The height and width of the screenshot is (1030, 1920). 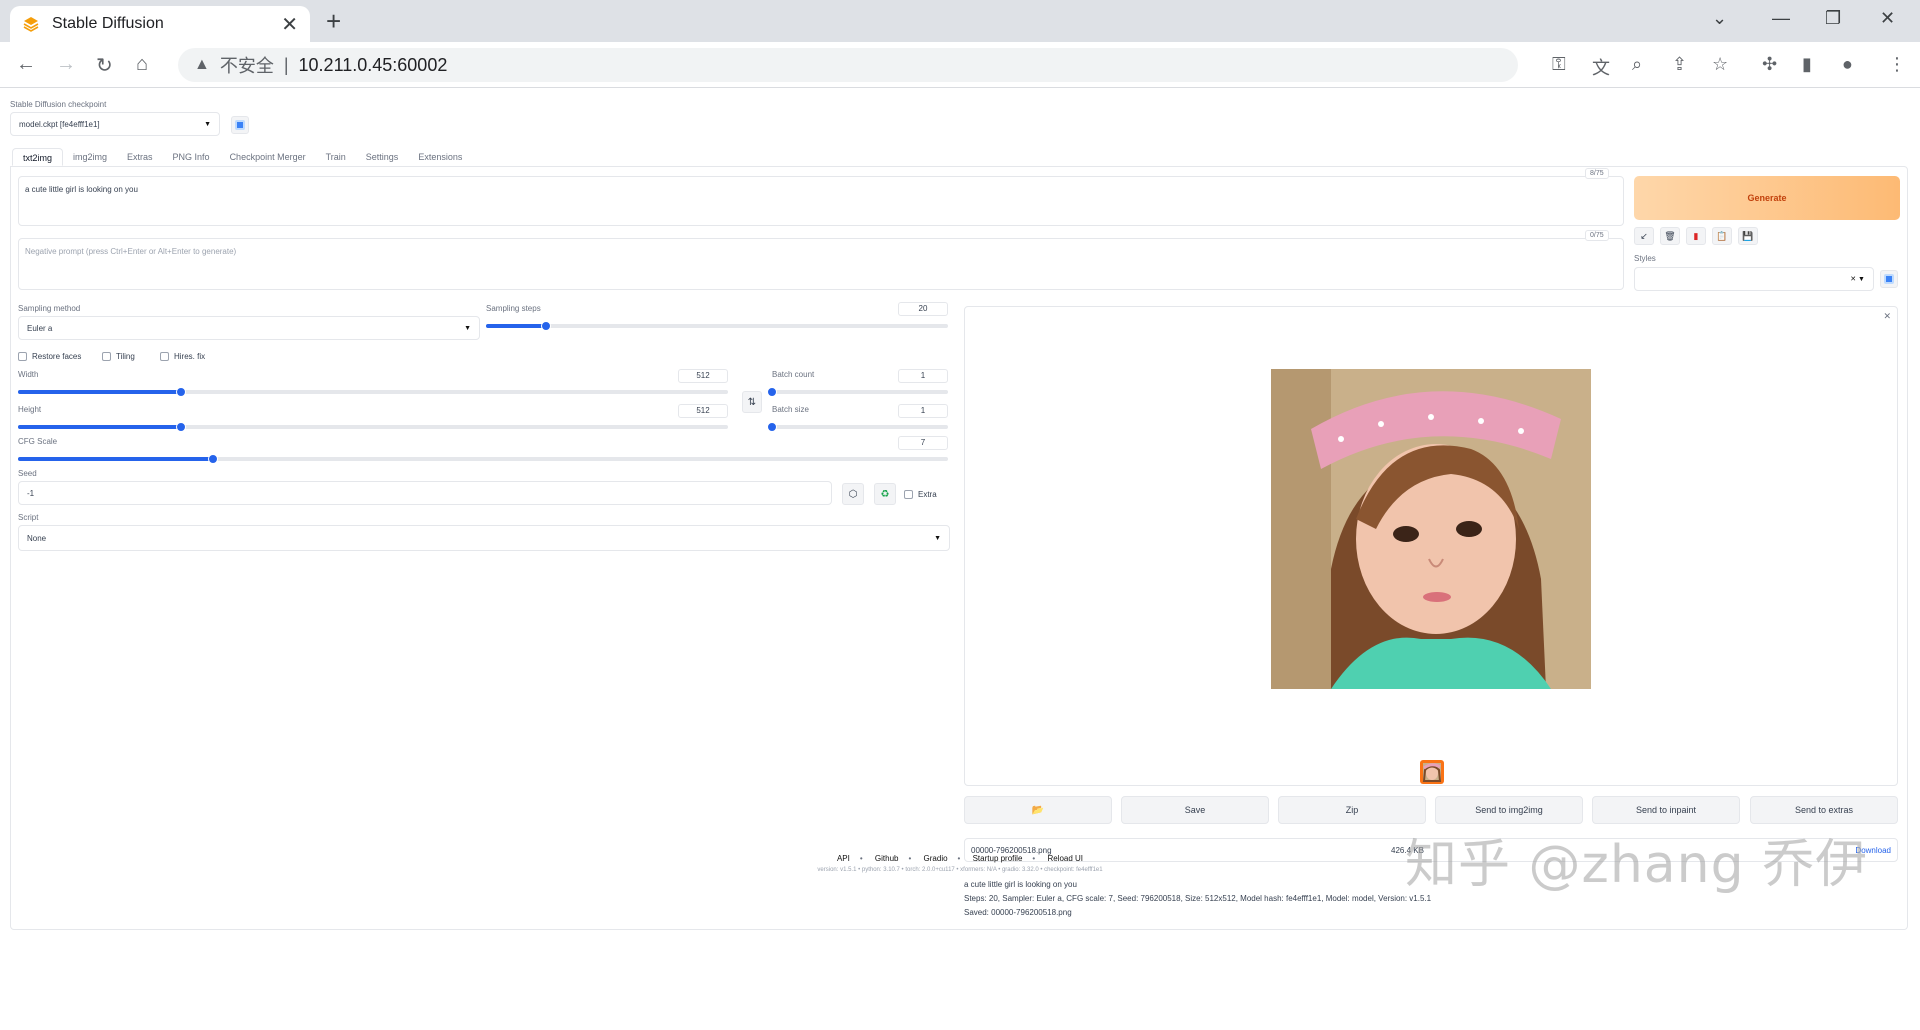 What do you see at coordinates (703, 376) in the screenshot?
I see `width-input: 512` at bounding box center [703, 376].